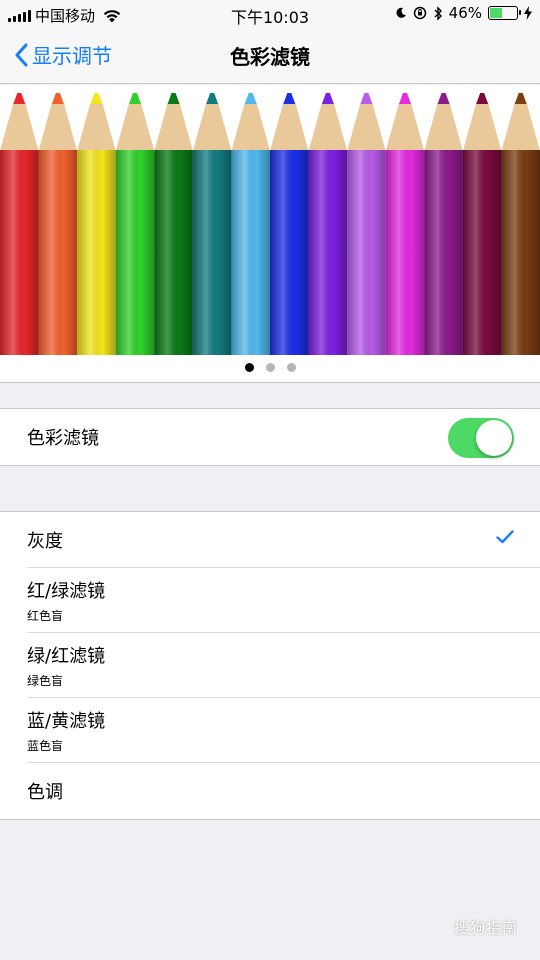  Describe the element at coordinates (45, 681) in the screenshot. I see `filter-option-sublabel: 绿色盲` at that location.